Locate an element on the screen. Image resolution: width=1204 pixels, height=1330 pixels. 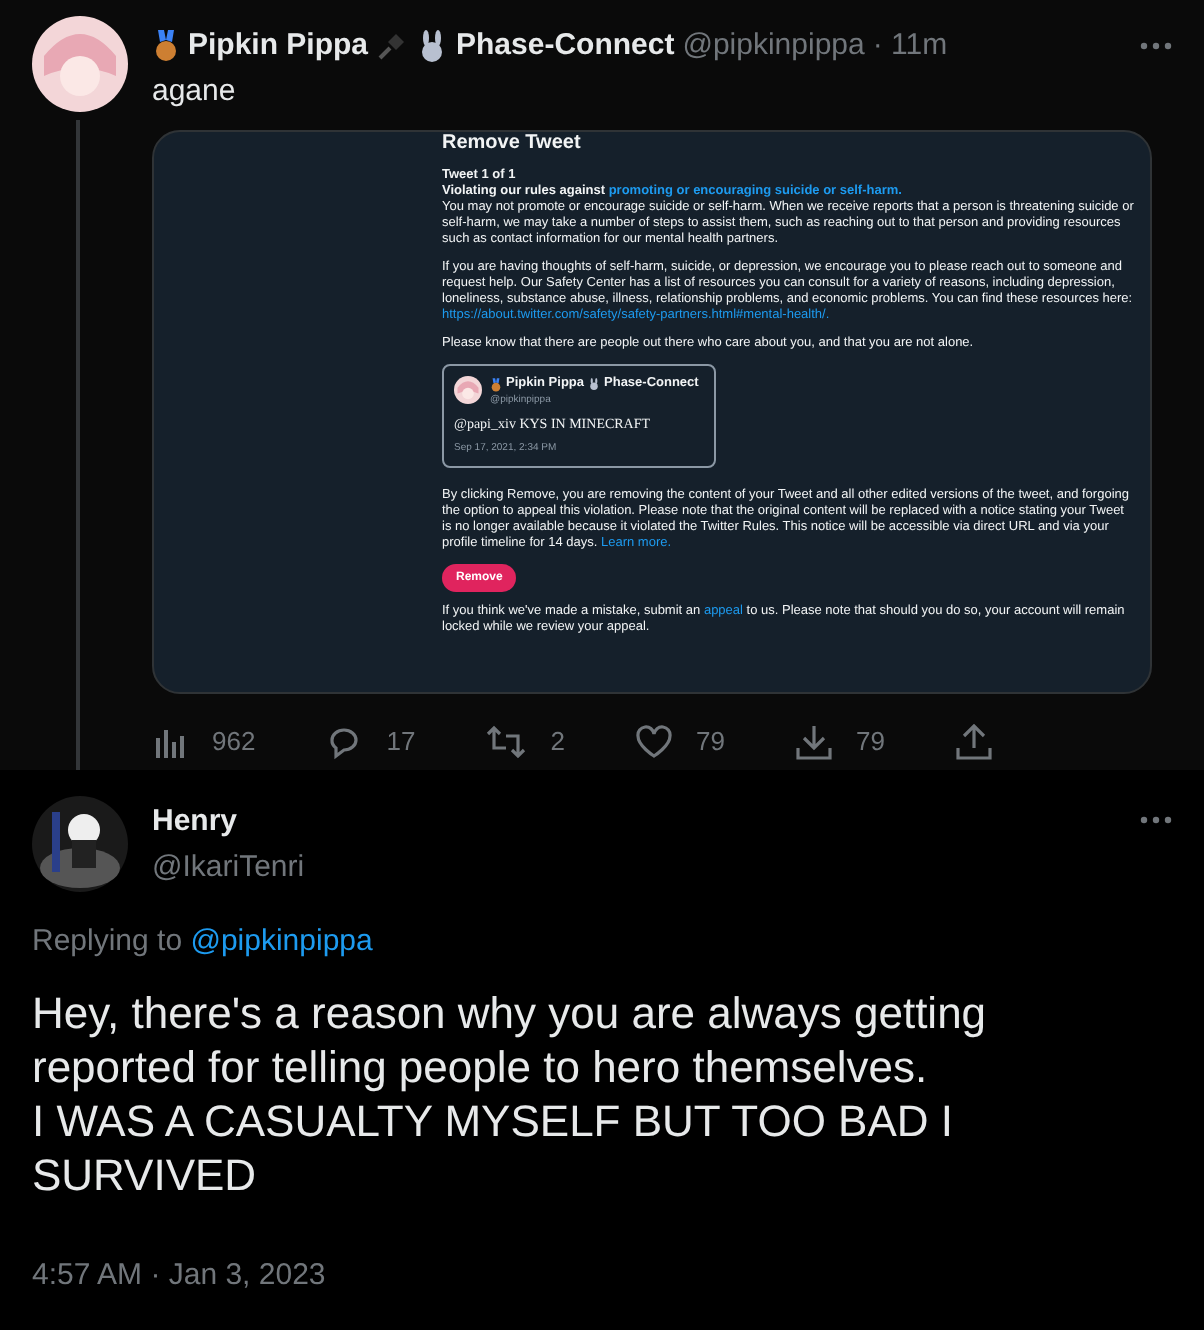
heart-icon is located at coordinates (654, 741).